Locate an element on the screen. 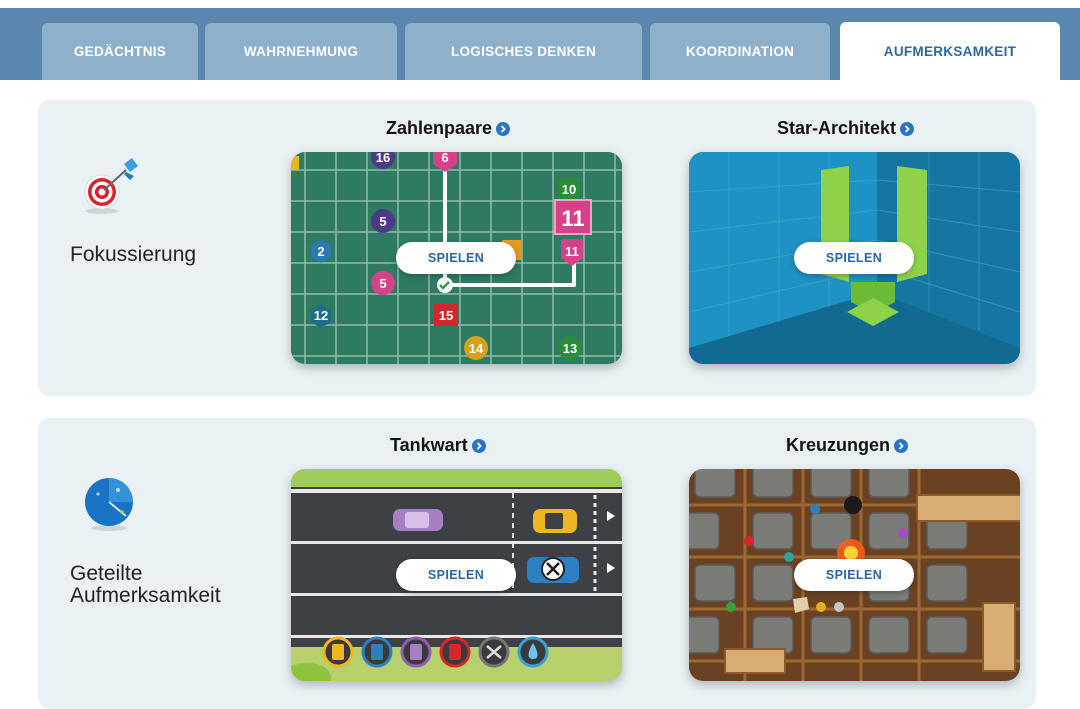  game-thumbnail-zahlenpaare: 16 6 10 11 5 2 11 5 12 15 14 13 SPIELEN is located at coordinates (456, 258).